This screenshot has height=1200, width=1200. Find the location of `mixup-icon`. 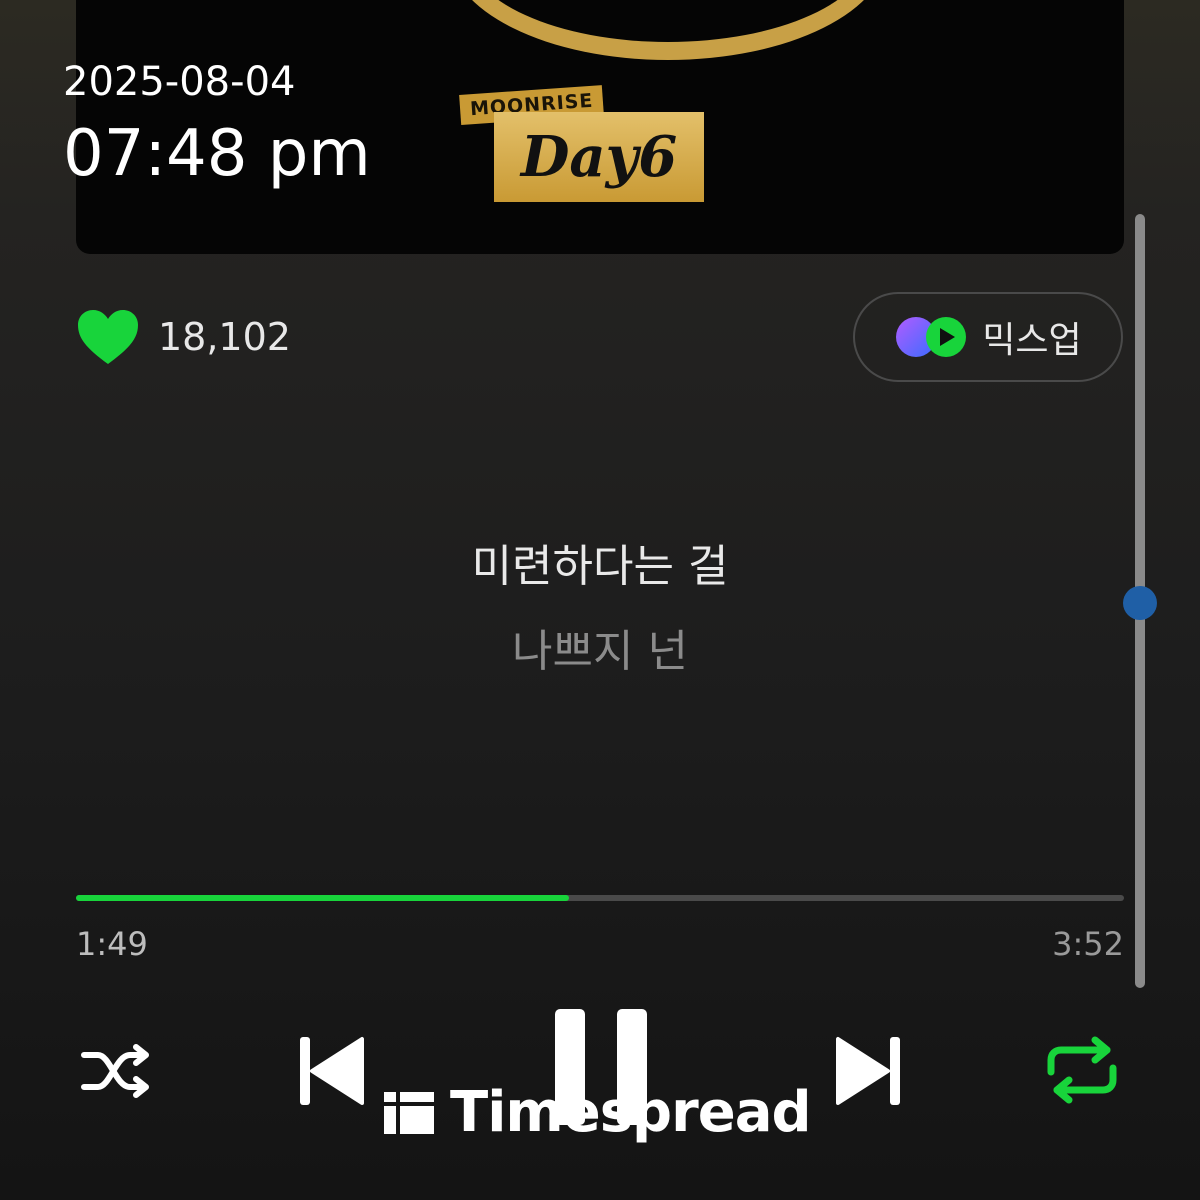

mixup-icon is located at coordinates (931, 337).